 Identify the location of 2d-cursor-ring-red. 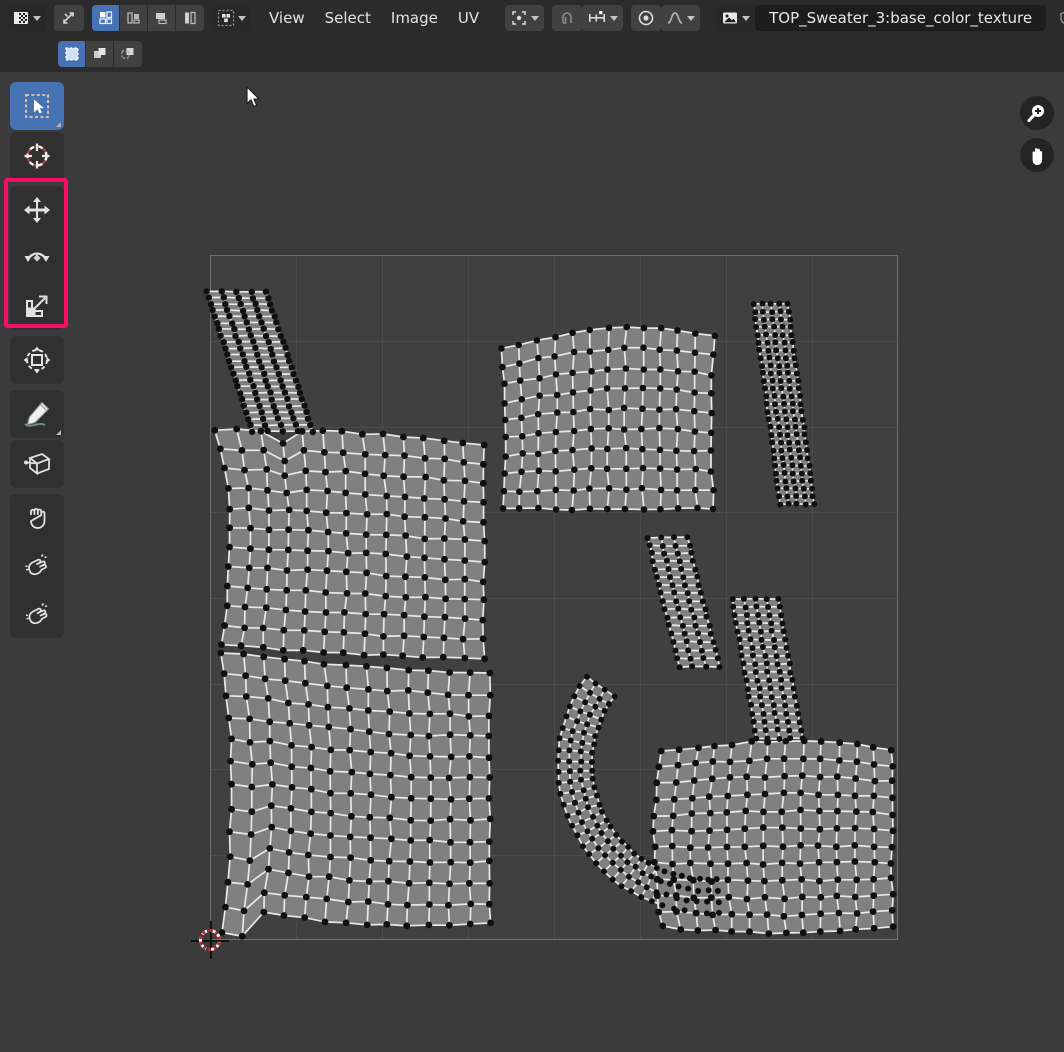
(210, 940).